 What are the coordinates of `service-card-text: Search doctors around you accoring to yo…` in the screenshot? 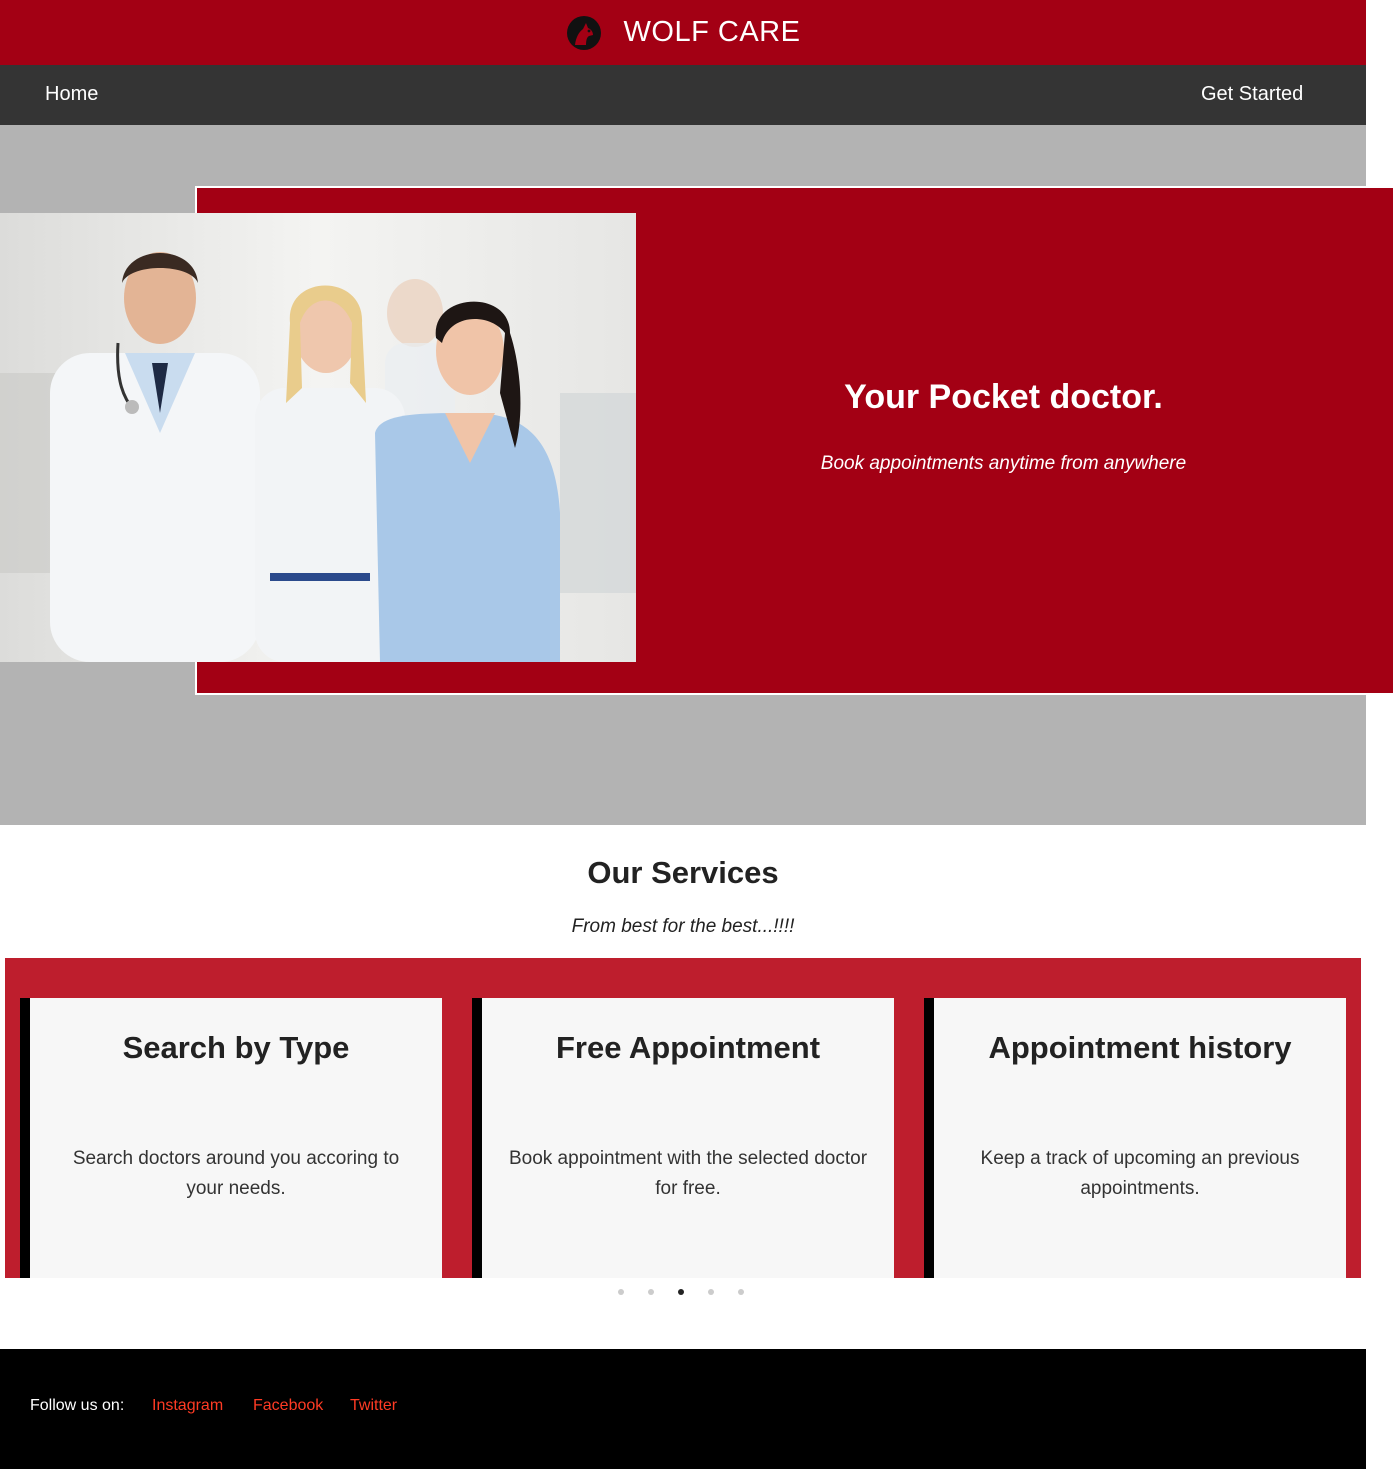 It's located at (236, 1173).